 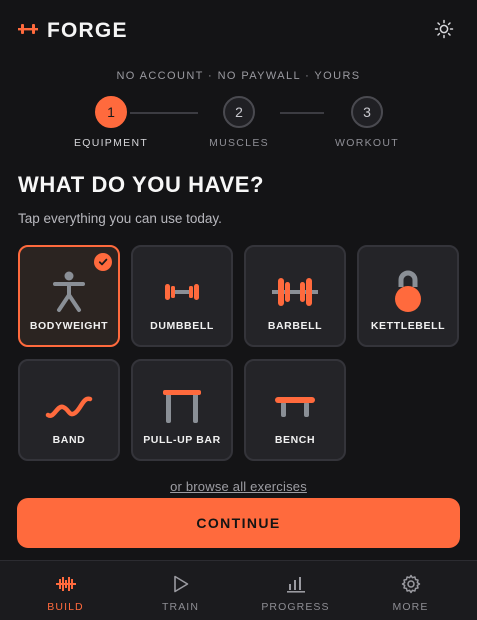 I want to click on tab-build: BUILD, so click(x=65, y=590).